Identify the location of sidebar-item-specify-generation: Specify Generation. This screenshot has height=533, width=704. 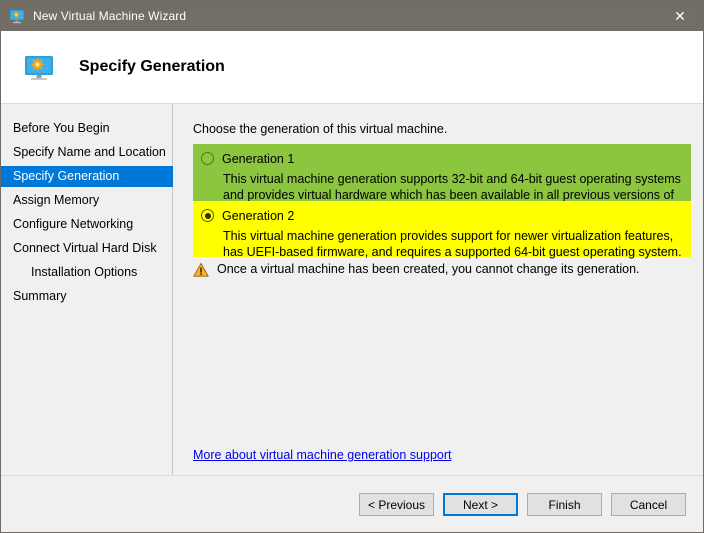
(87, 176).